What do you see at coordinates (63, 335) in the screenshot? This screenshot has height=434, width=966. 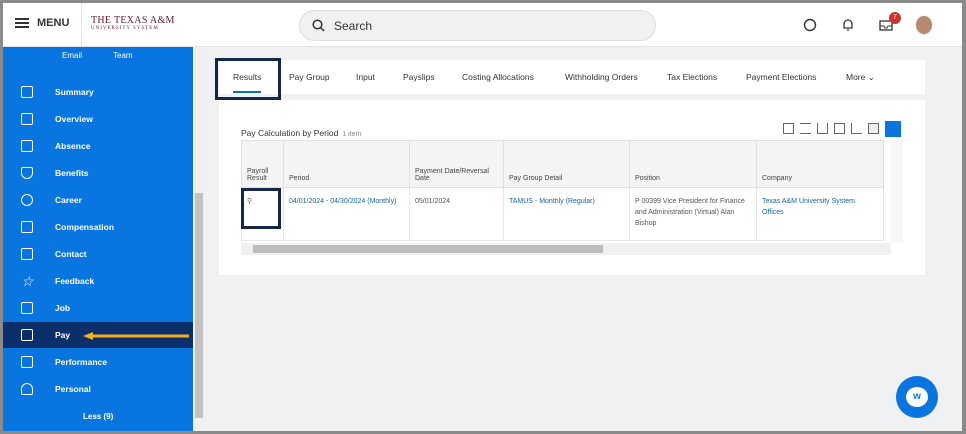 I see `item-label: Pay` at bounding box center [63, 335].